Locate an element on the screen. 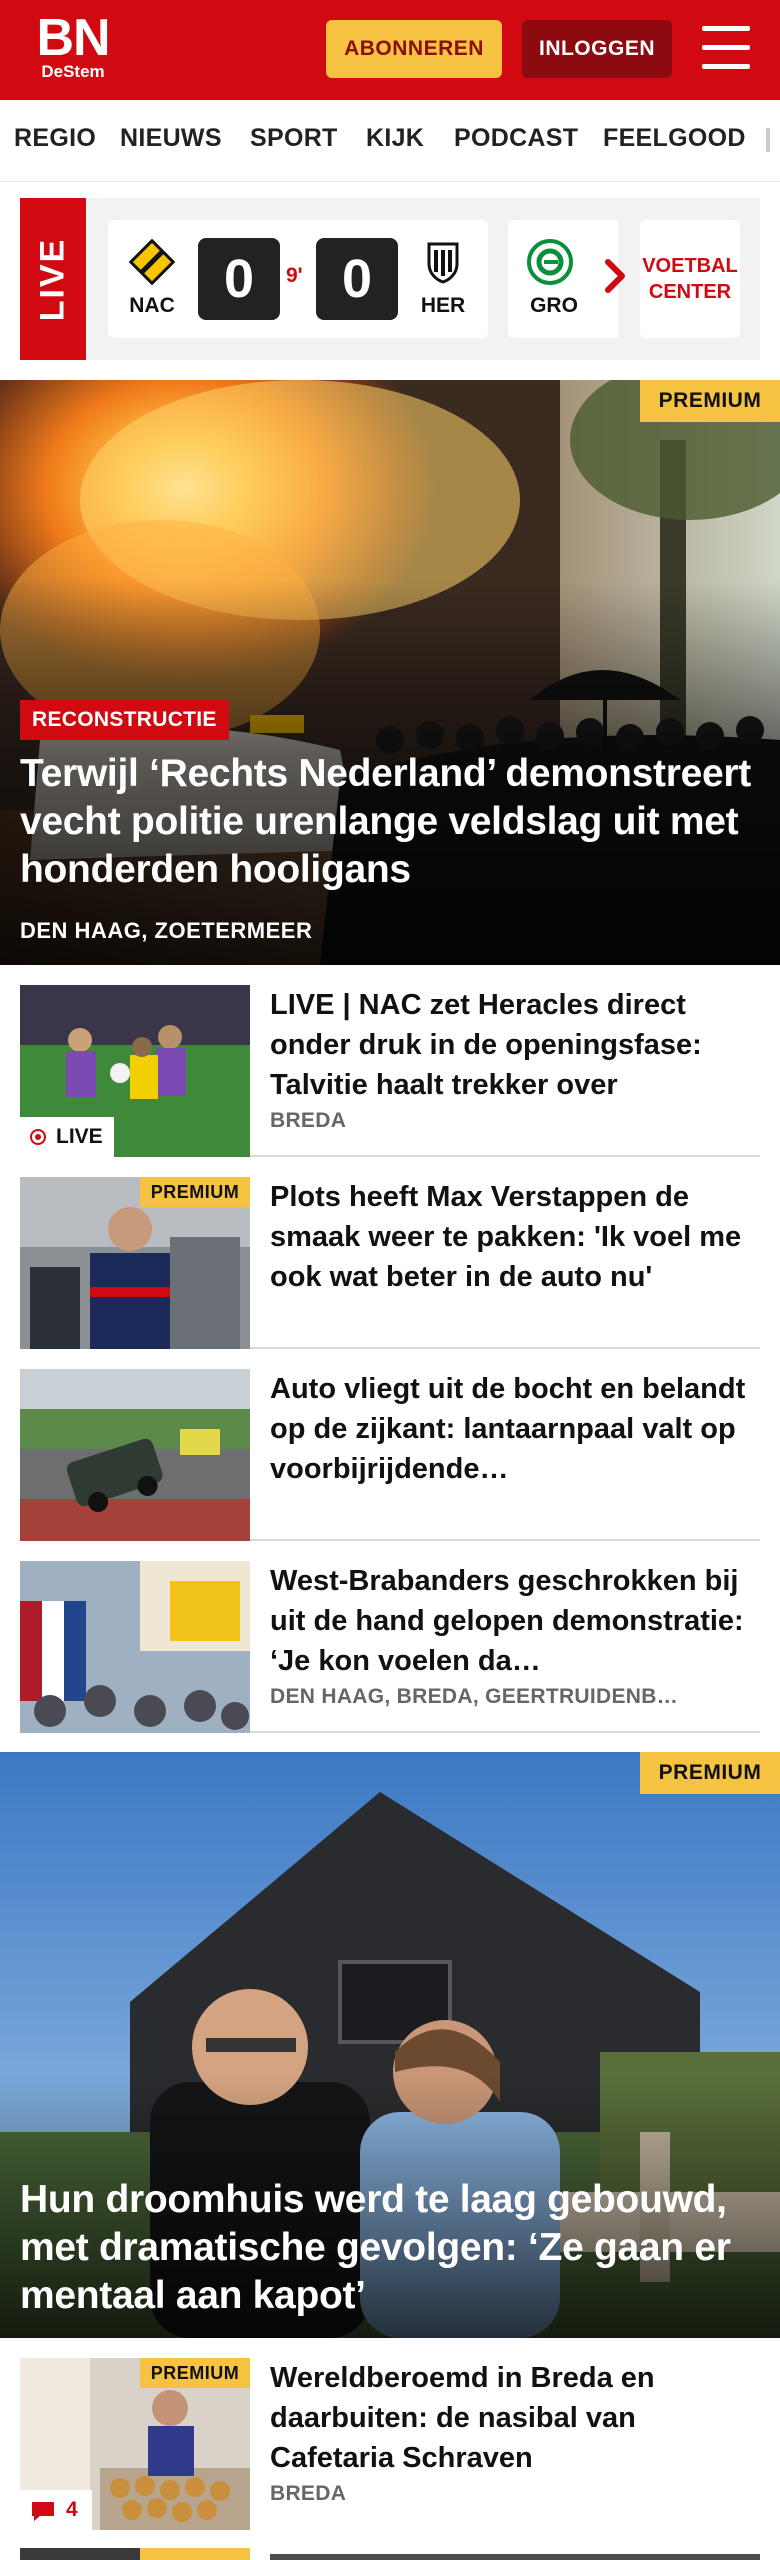 This screenshot has height=2560, width=780. comment-icon is located at coordinates (43, 2511).